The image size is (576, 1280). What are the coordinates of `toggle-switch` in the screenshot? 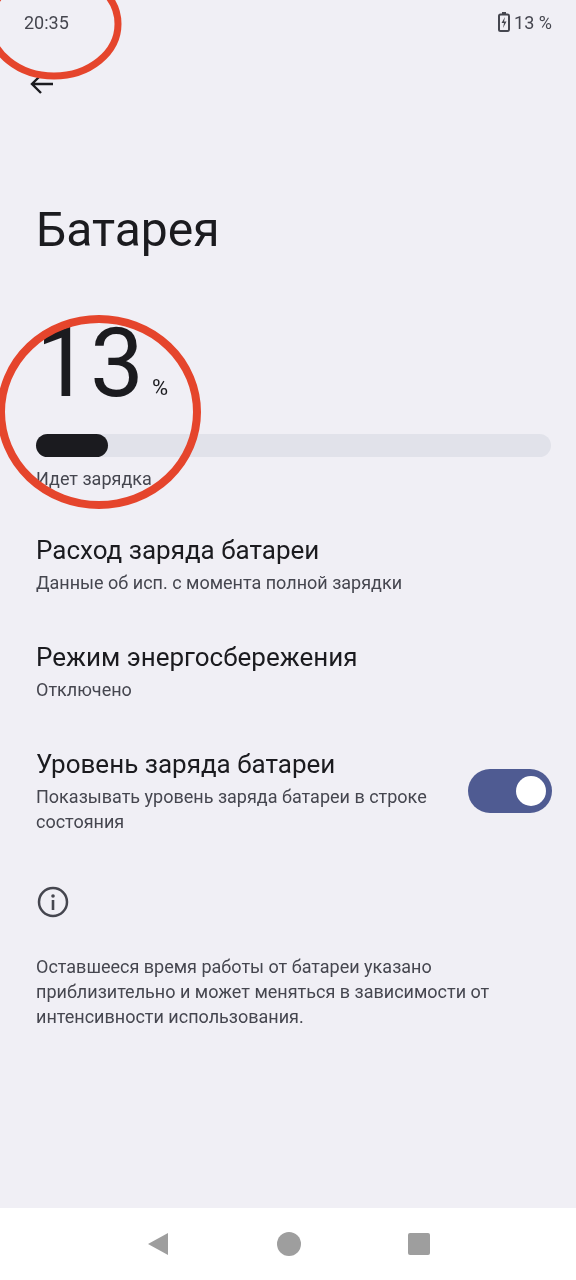 It's located at (510, 791).